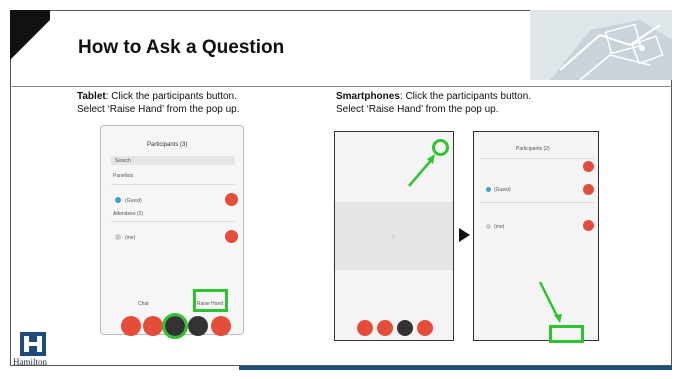 The image size is (683, 379). Describe the element at coordinates (533, 149) in the screenshot. I see `phone-participants-header: Participants (2)` at that location.